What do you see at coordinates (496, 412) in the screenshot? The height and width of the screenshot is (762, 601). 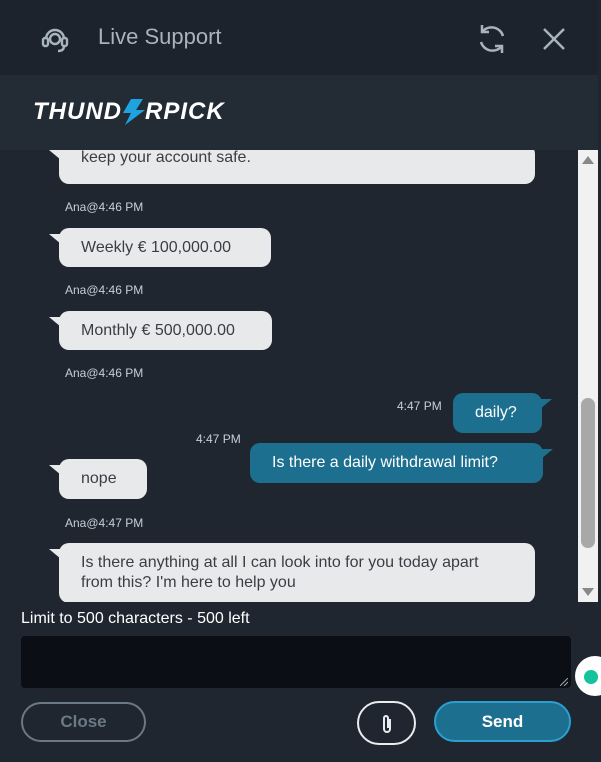 I see `message-text: daily?` at bounding box center [496, 412].